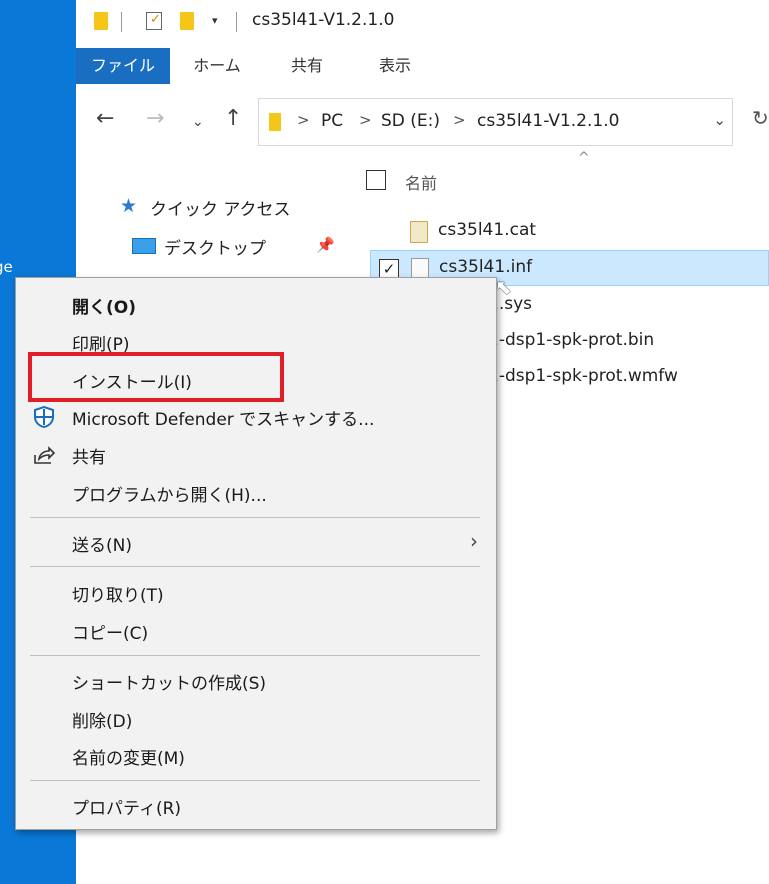 The width and height of the screenshot is (769, 884). What do you see at coordinates (486, 267) in the screenshot?
I see `file-name: cs35l41.inf` at bounding box center [486, 267].